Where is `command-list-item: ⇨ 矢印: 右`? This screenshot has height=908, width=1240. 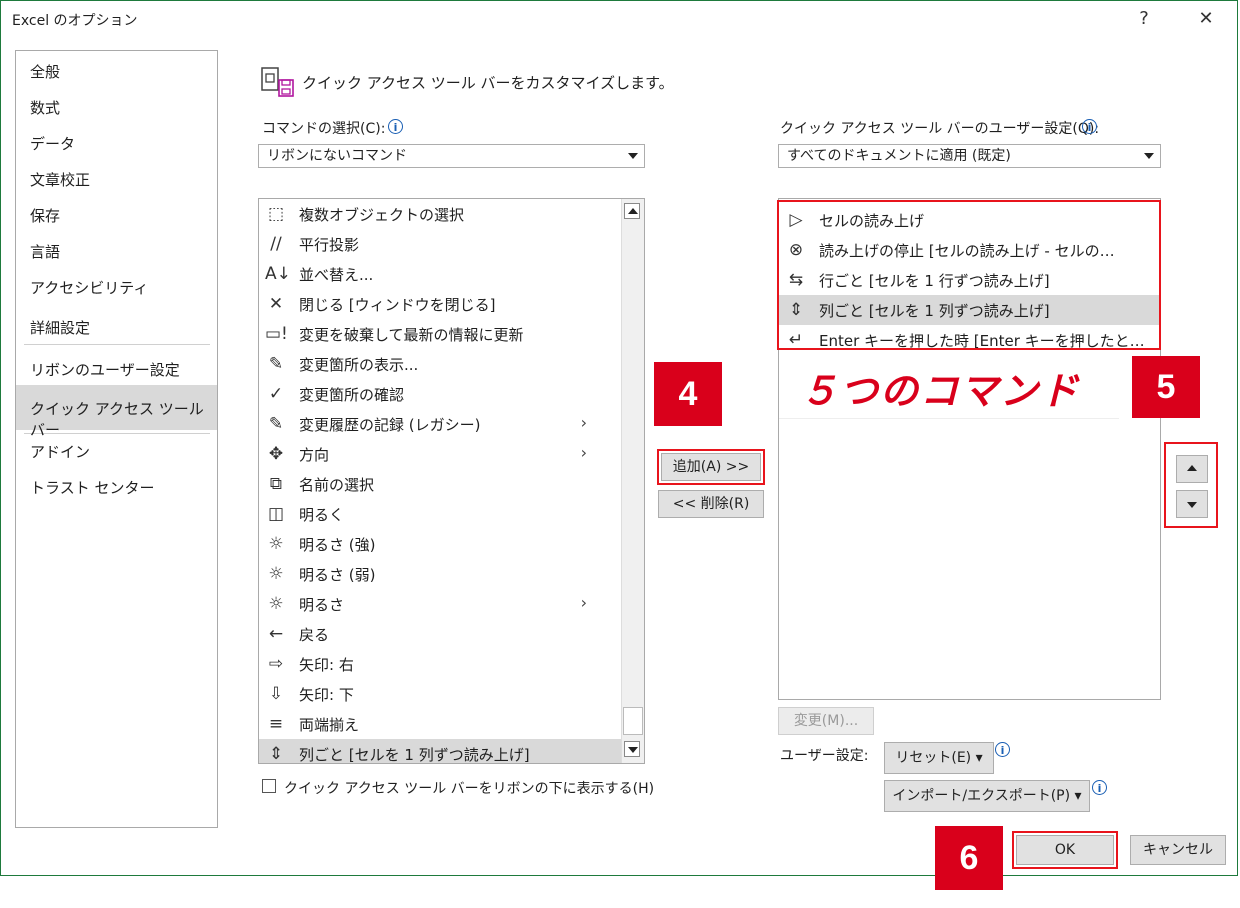 command-list-item: ⇨ 矢印: 右 is located at coordinates (441, 664).